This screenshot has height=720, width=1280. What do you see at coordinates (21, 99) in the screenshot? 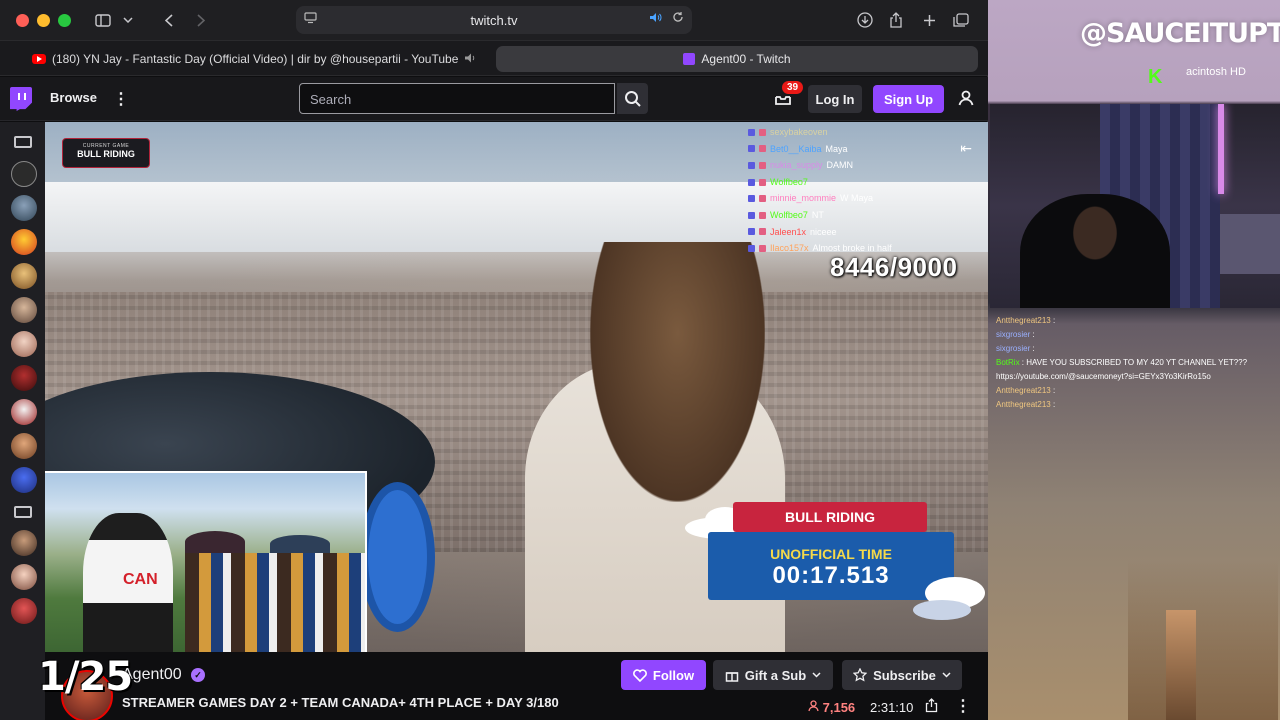
I see `twitch-logo-icon` at bounding box center [21, 99].